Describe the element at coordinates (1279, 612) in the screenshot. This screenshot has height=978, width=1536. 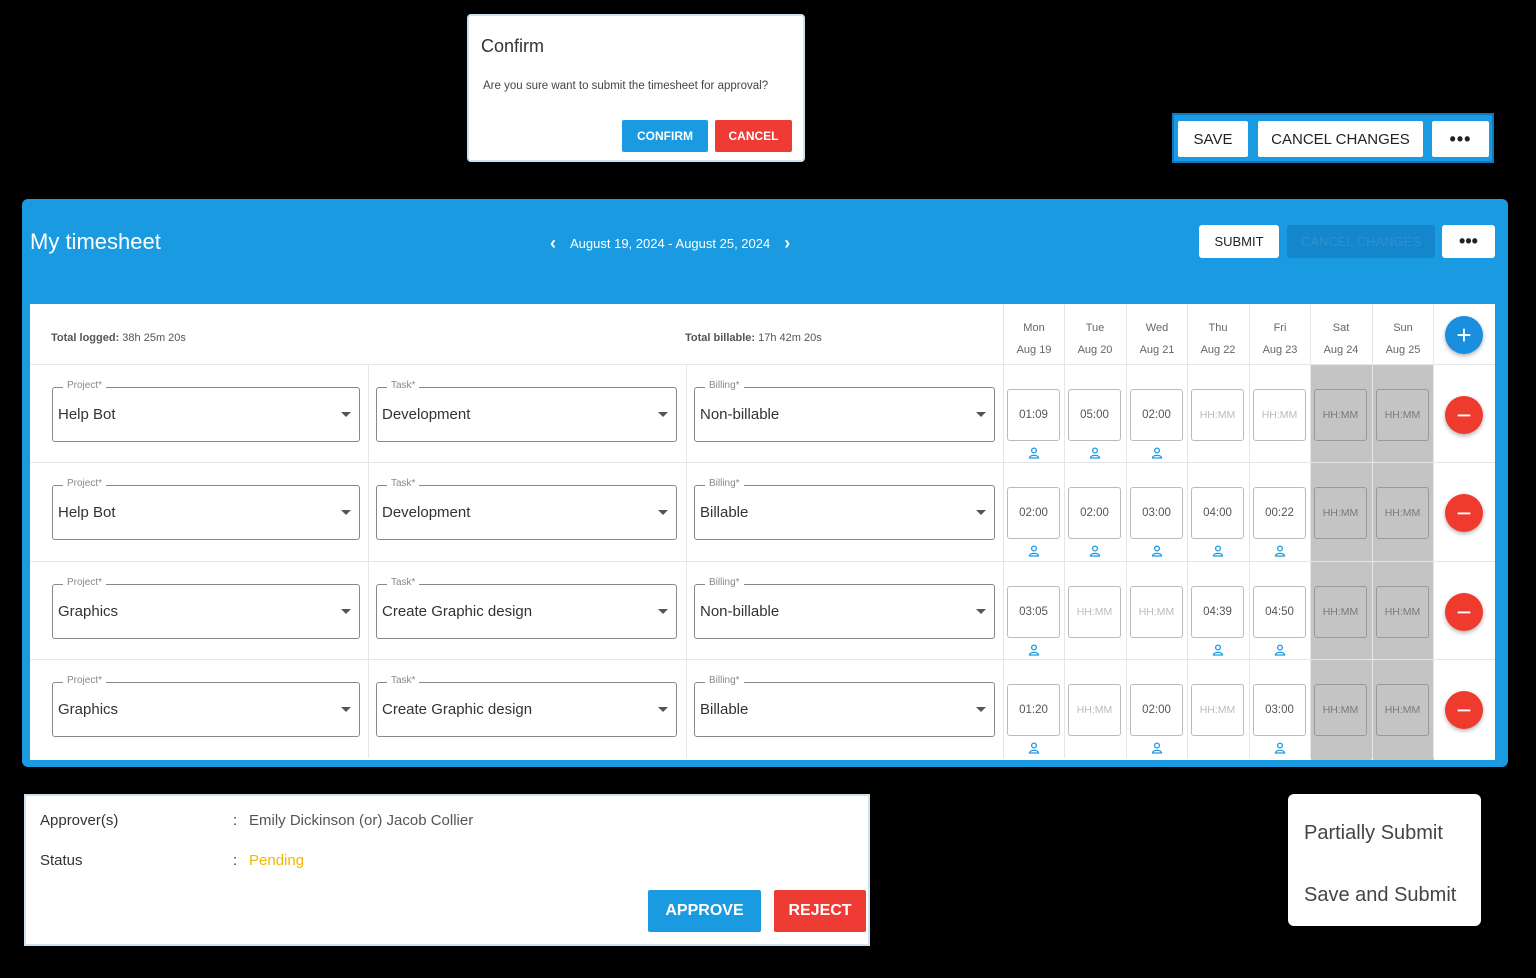
I see `time-entry-input: 04:50` at that location.